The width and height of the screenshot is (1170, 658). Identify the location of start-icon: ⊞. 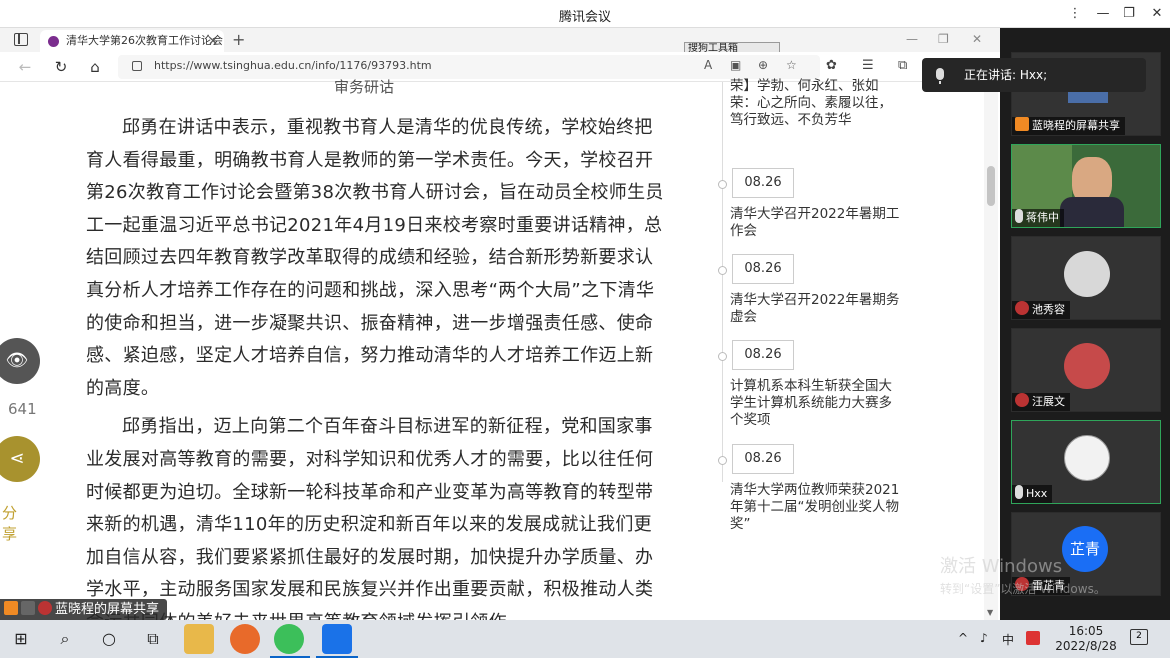
(21, 639).